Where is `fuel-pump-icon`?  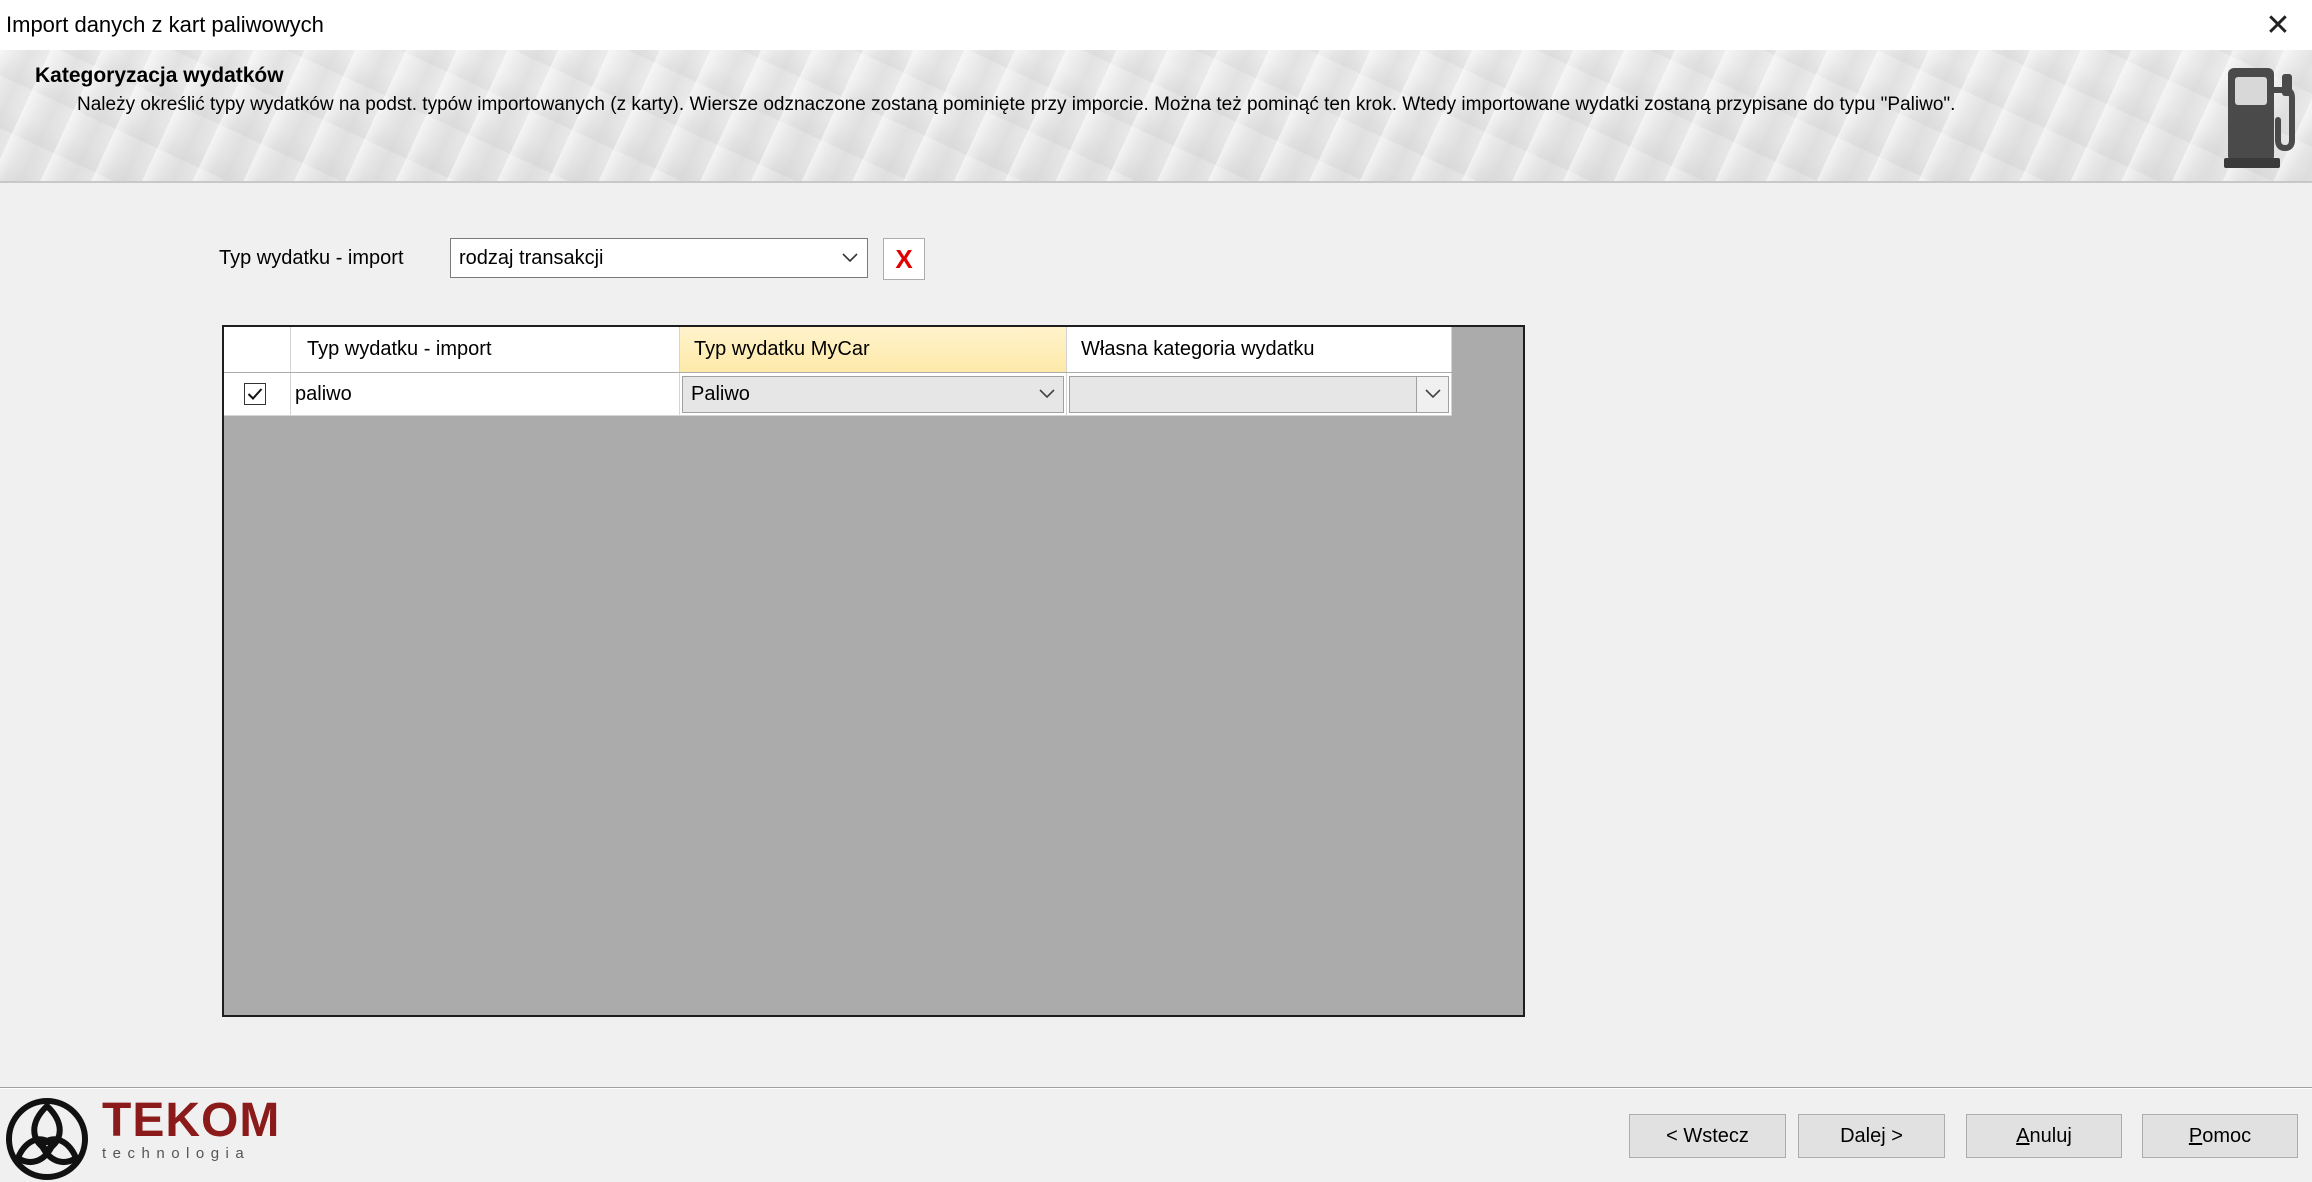
fuel-pump-icon is located at coordinates (2259, 118).